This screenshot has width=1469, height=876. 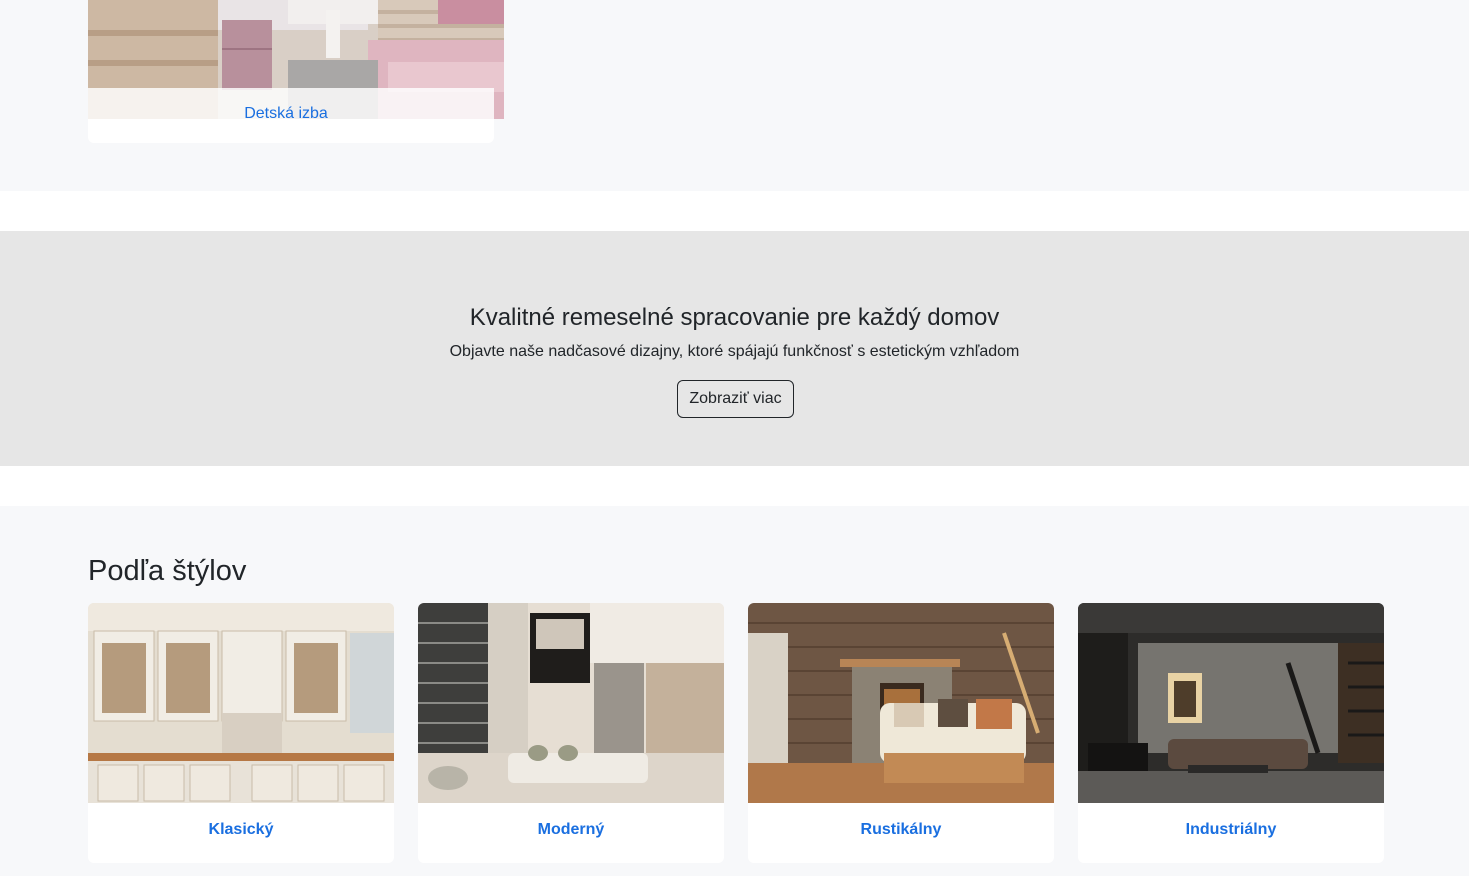 I want to click on classic-kitchen-image, so click(x=241, y=703).